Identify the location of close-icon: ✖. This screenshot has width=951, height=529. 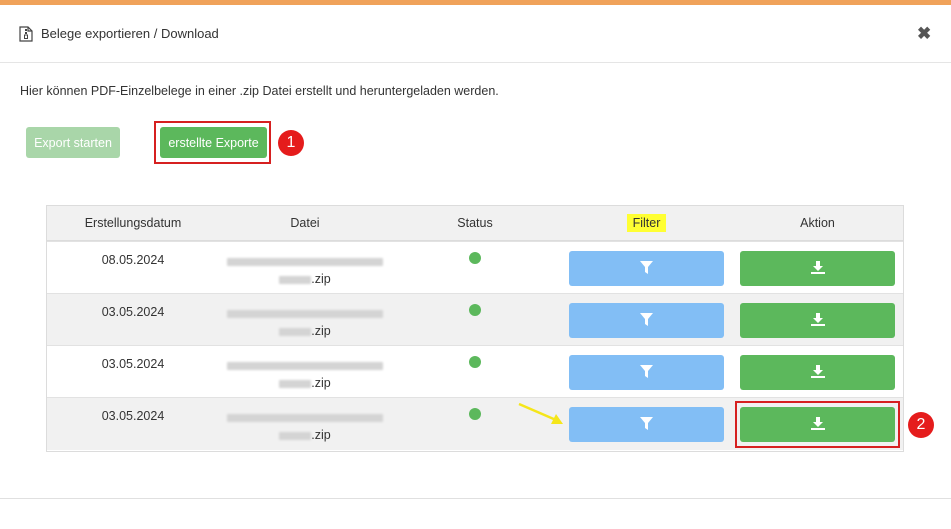
(924, 34).